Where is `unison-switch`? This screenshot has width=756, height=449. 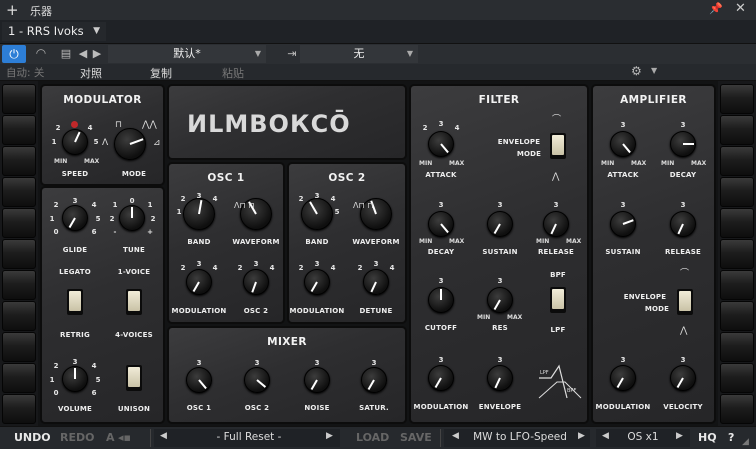
unison-switch is located at coordinates (134, 378).